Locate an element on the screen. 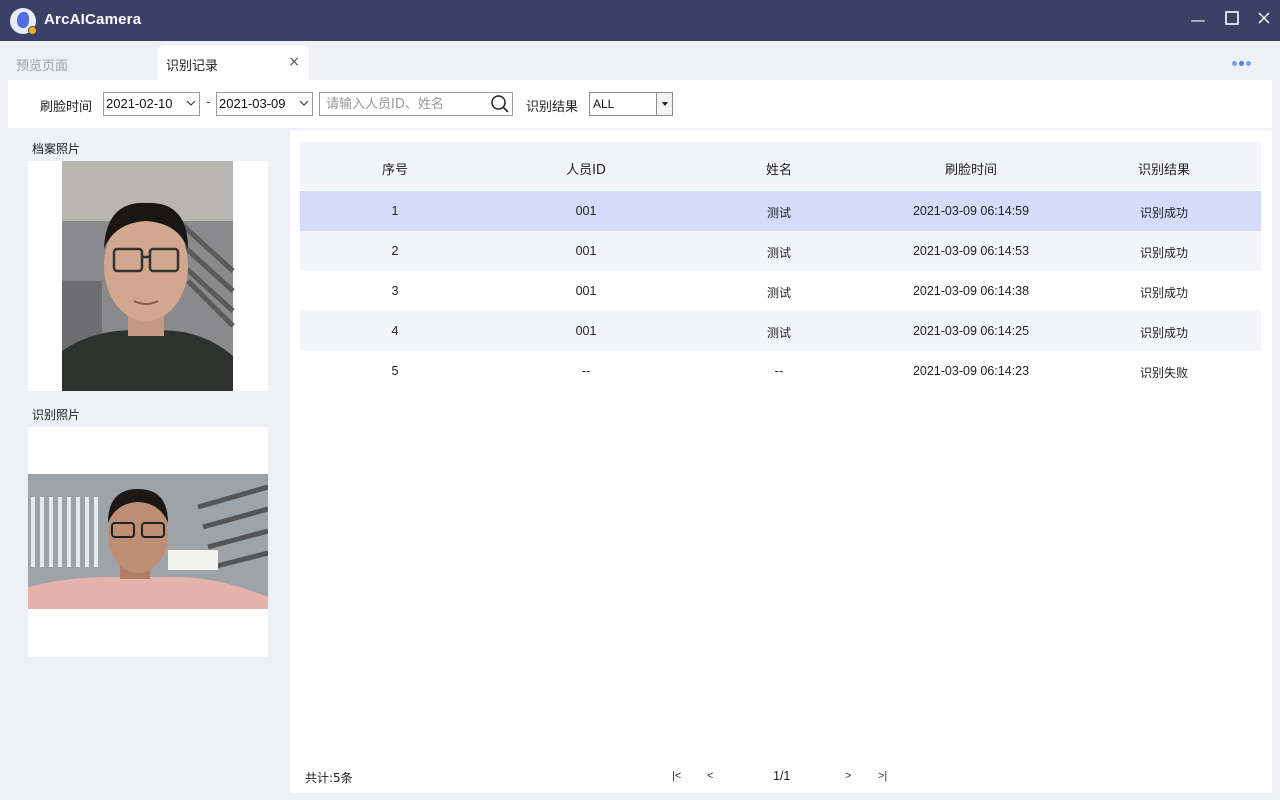  search-box is located at coordinates (416, 104).